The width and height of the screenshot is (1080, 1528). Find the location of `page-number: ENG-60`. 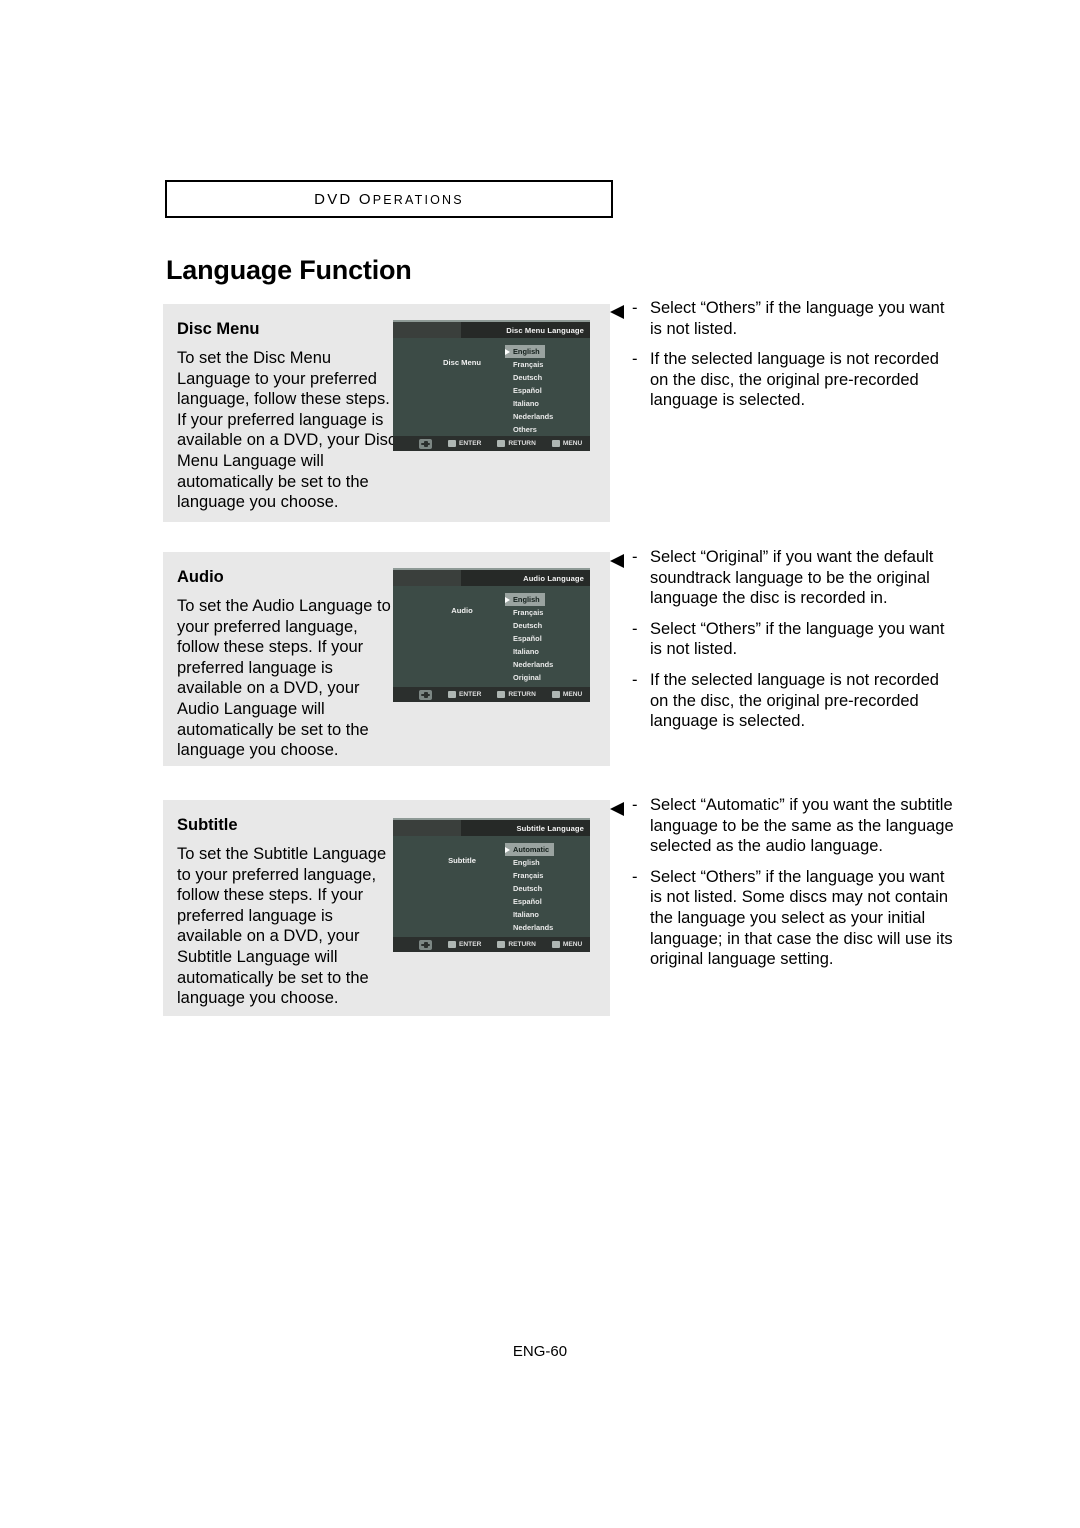

page-number: ENG-60 is located at coordinates (540, 1351).